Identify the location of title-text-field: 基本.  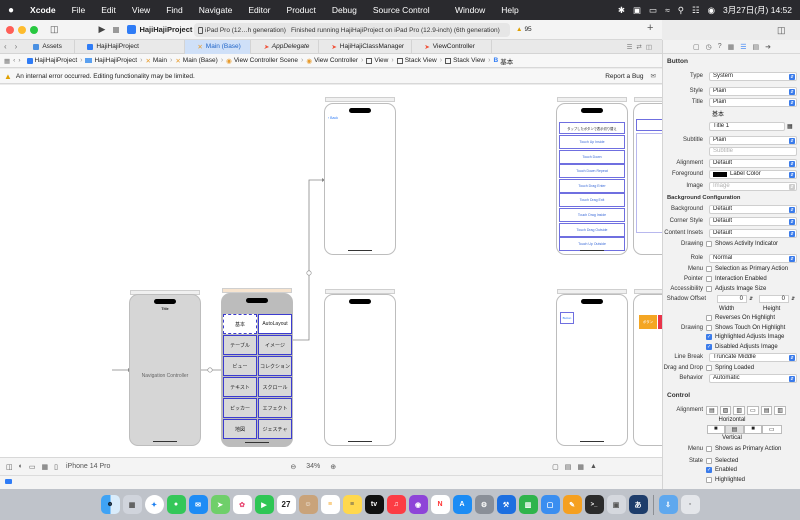
(753, 113).